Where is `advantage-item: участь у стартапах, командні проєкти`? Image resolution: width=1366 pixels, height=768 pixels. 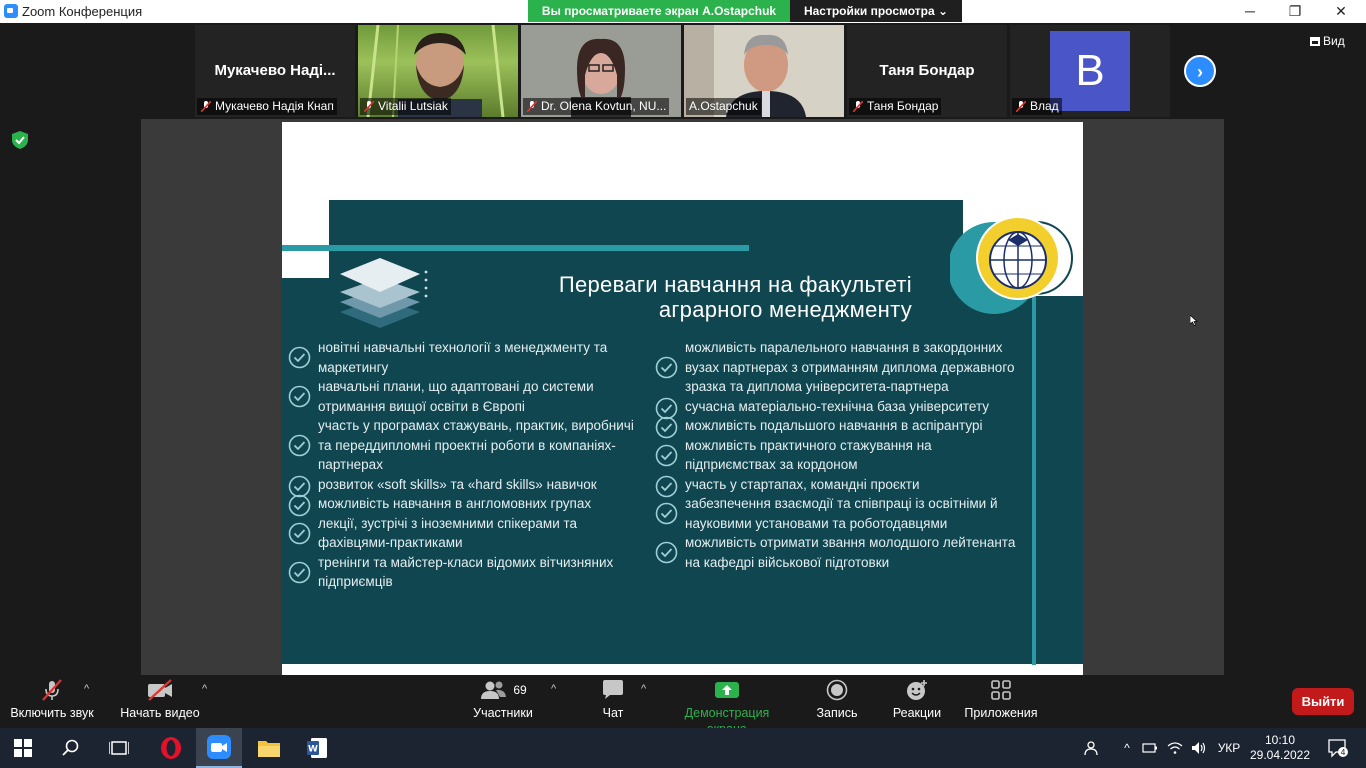
advantage-item: участь у стартапах, командні проєкти is located at coordinates (844, 486).